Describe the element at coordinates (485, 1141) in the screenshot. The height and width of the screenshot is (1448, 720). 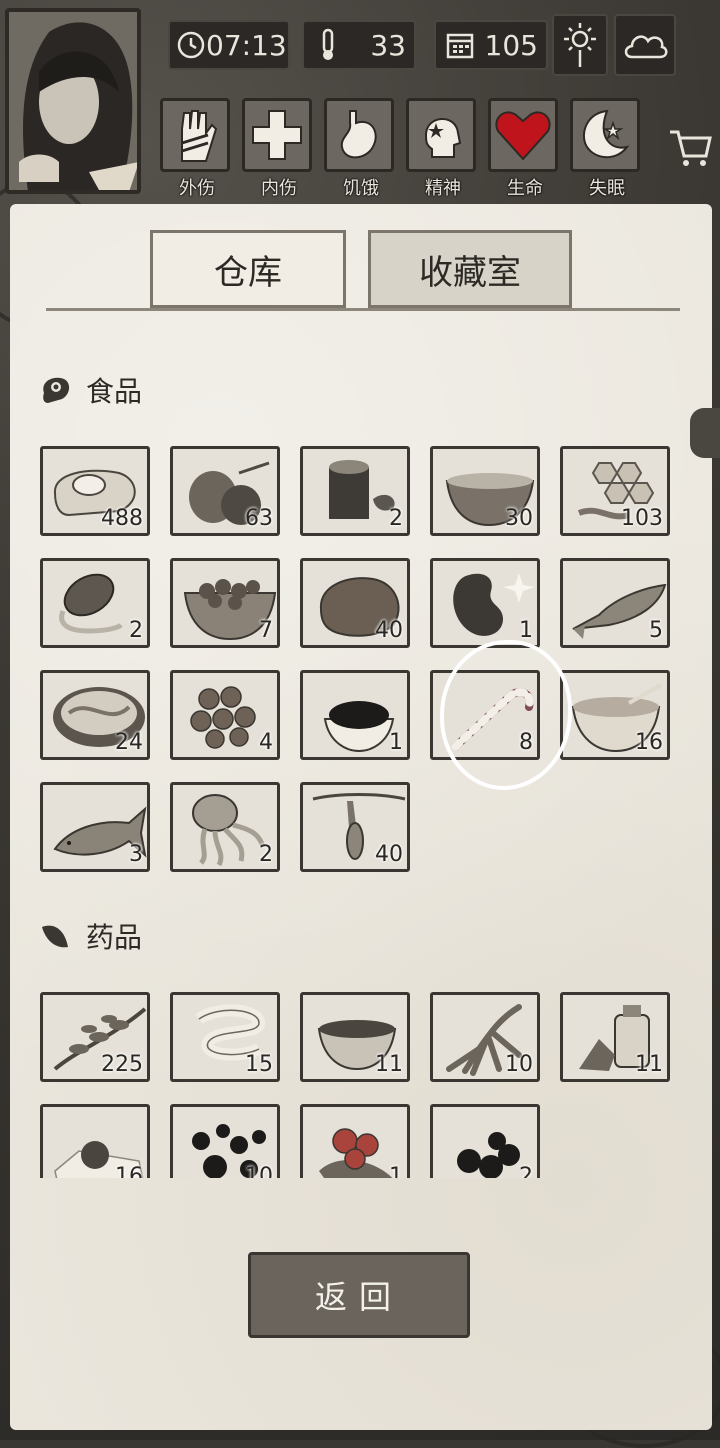
I see `inventory-slot: 2` at that location.